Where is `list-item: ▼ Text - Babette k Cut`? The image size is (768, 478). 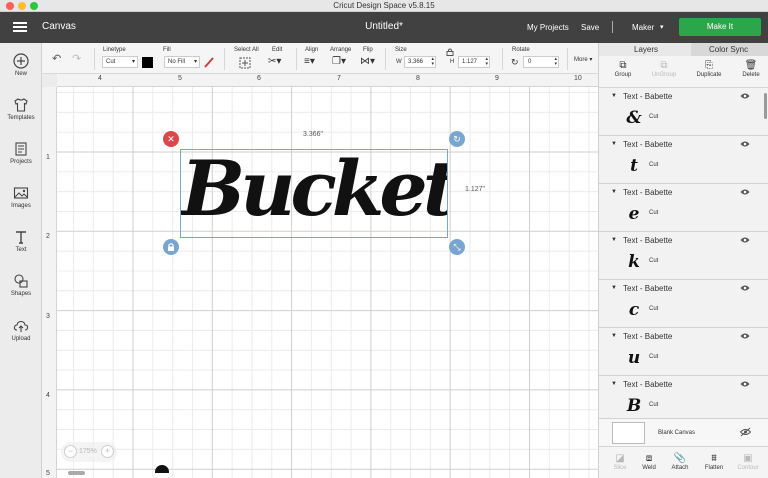 list-item: ▼ Text - Babette k Cut is located at coordinates (683, 256).